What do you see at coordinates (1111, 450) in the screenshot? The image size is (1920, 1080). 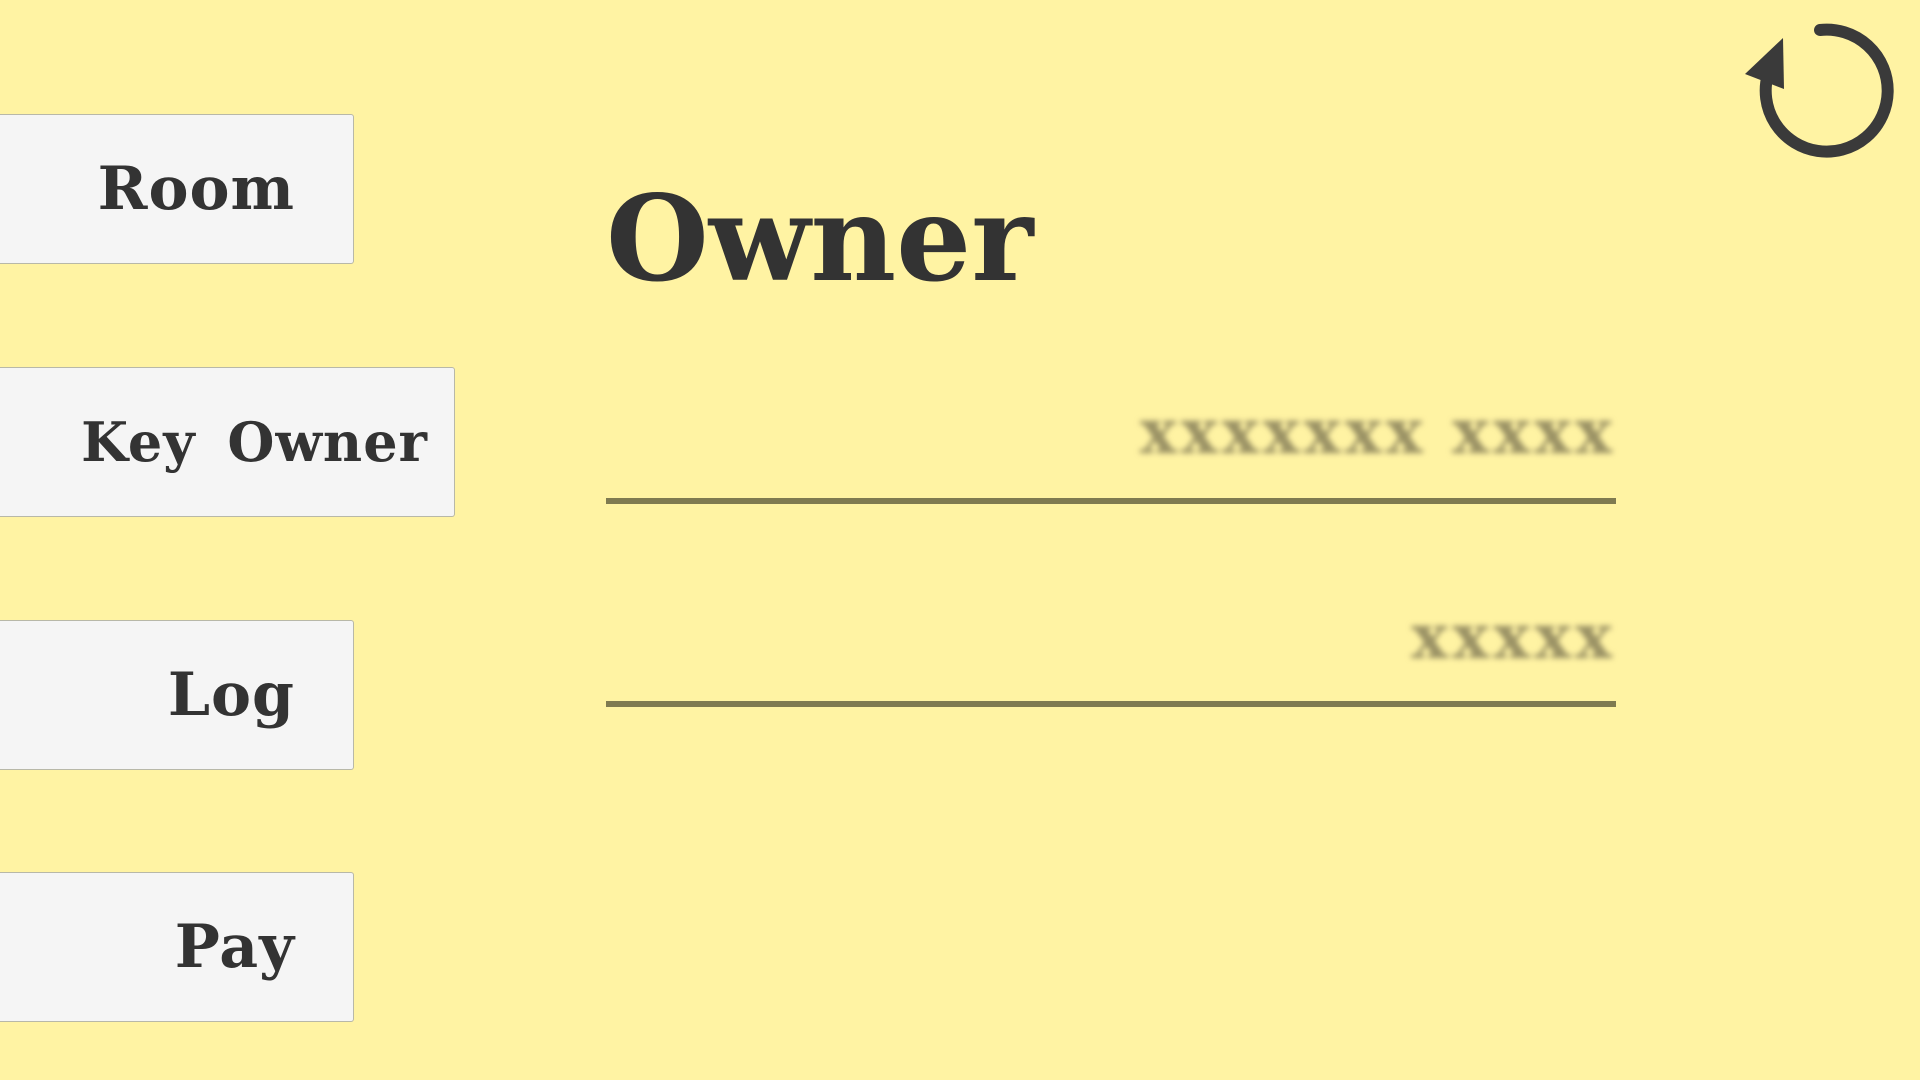 I see `owner-name-field: xxxxxxx xxxx` at bounding box center [1111, 450].